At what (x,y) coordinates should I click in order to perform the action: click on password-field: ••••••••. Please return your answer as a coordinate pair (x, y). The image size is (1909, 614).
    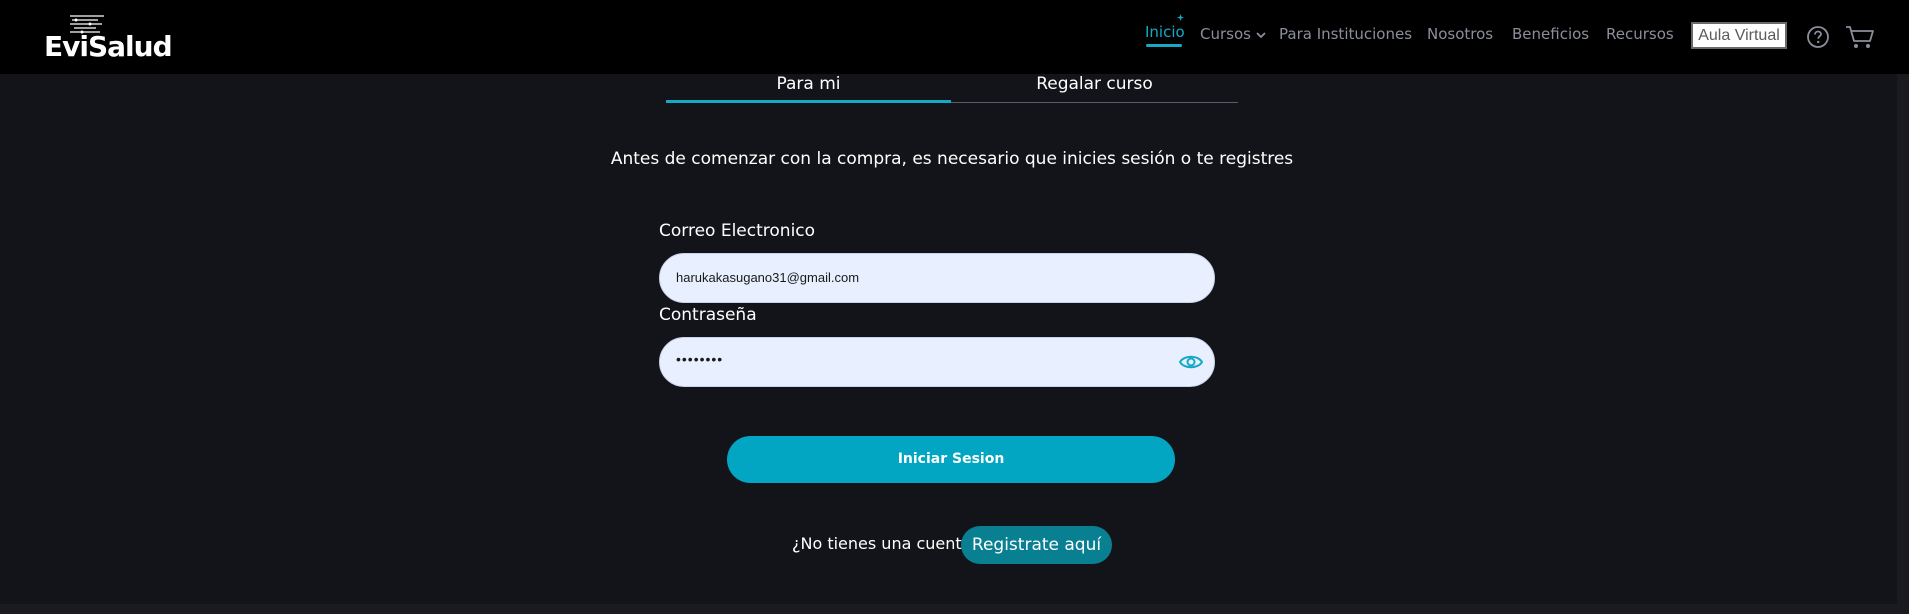
    Looking at the image, I should click on (937, 362).